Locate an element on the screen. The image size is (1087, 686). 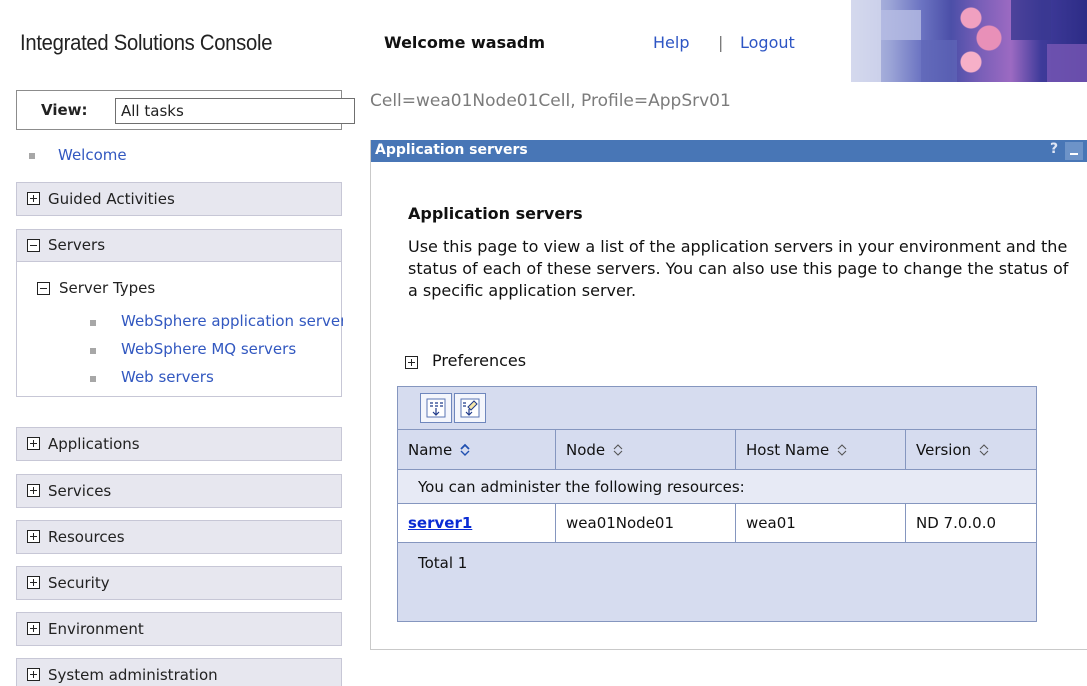
table-row: server1 wea01Node01 wea01 ND 7.0.0.0 is located at coordinates (717, 522).